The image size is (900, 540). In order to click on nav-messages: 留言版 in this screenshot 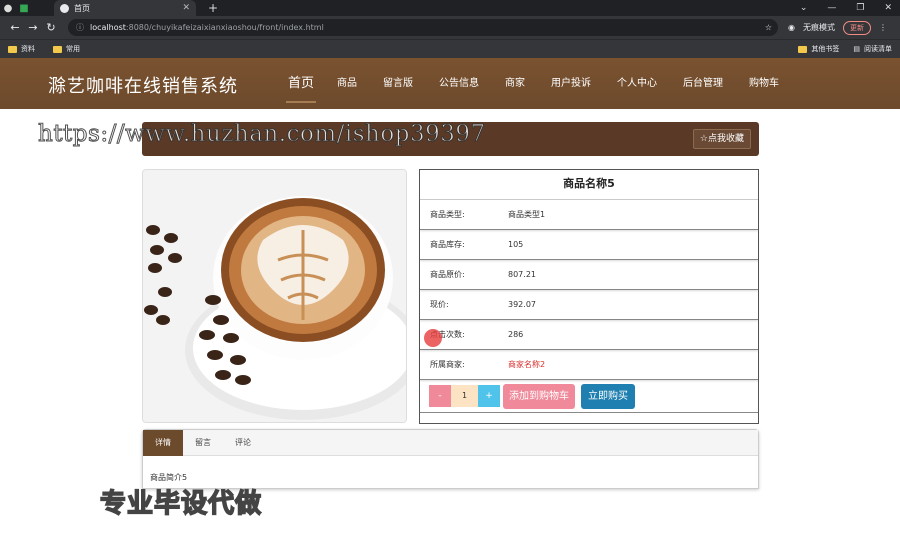, I will do `click(398, 83)`.